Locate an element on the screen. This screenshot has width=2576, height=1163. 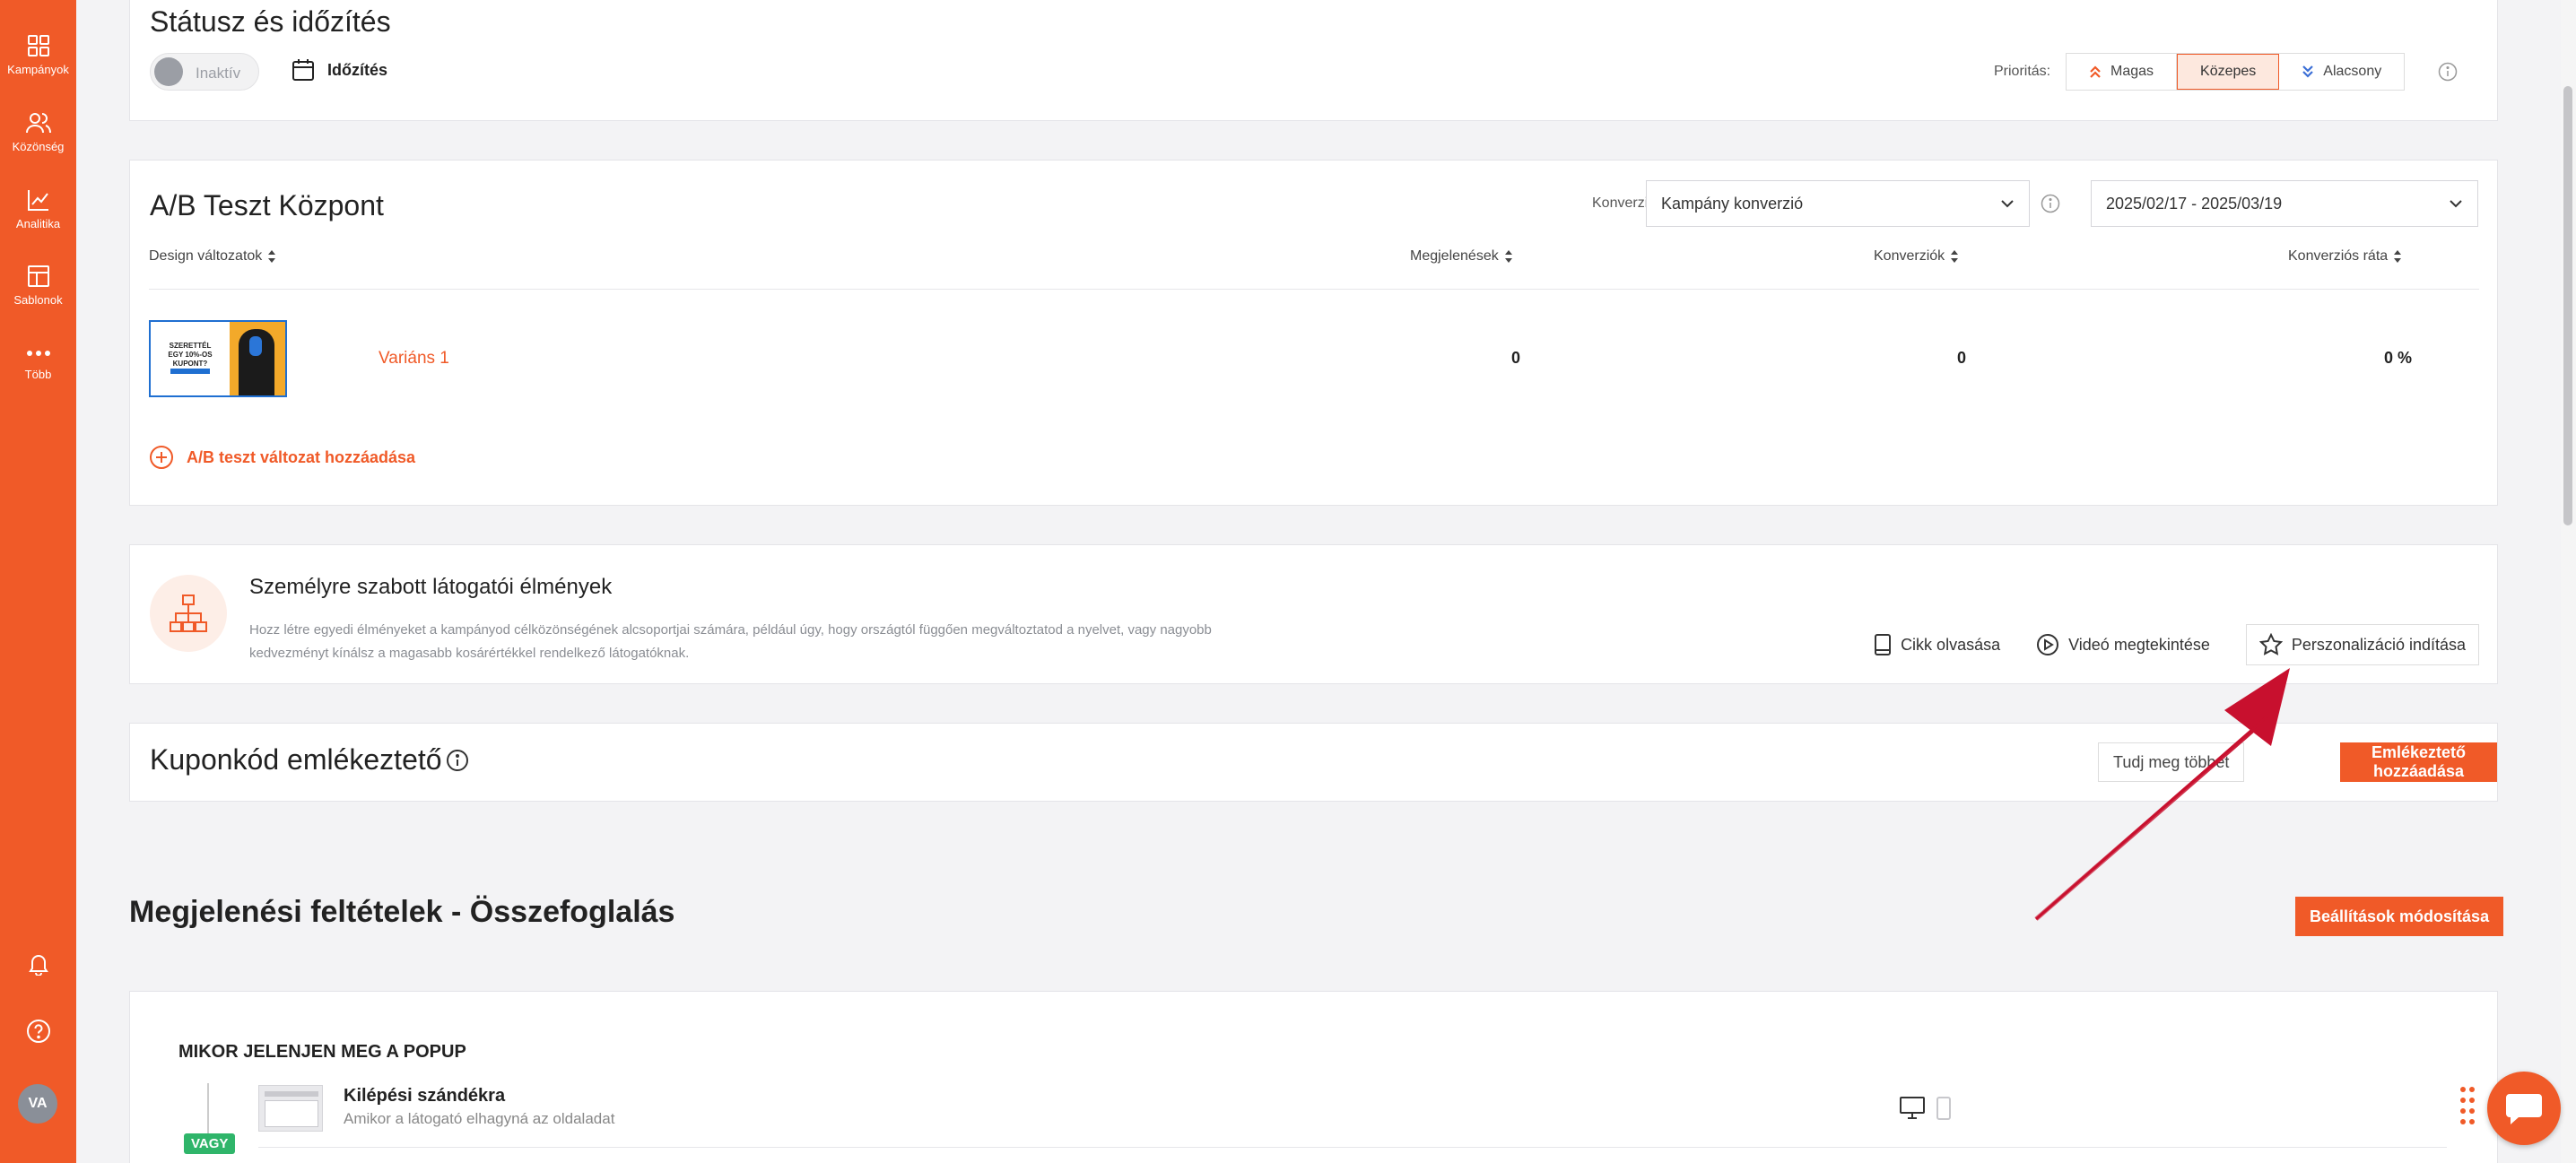
thumb-text-line2: EGY 10%-OS KUPONT? is located at coordinates (190, 359).